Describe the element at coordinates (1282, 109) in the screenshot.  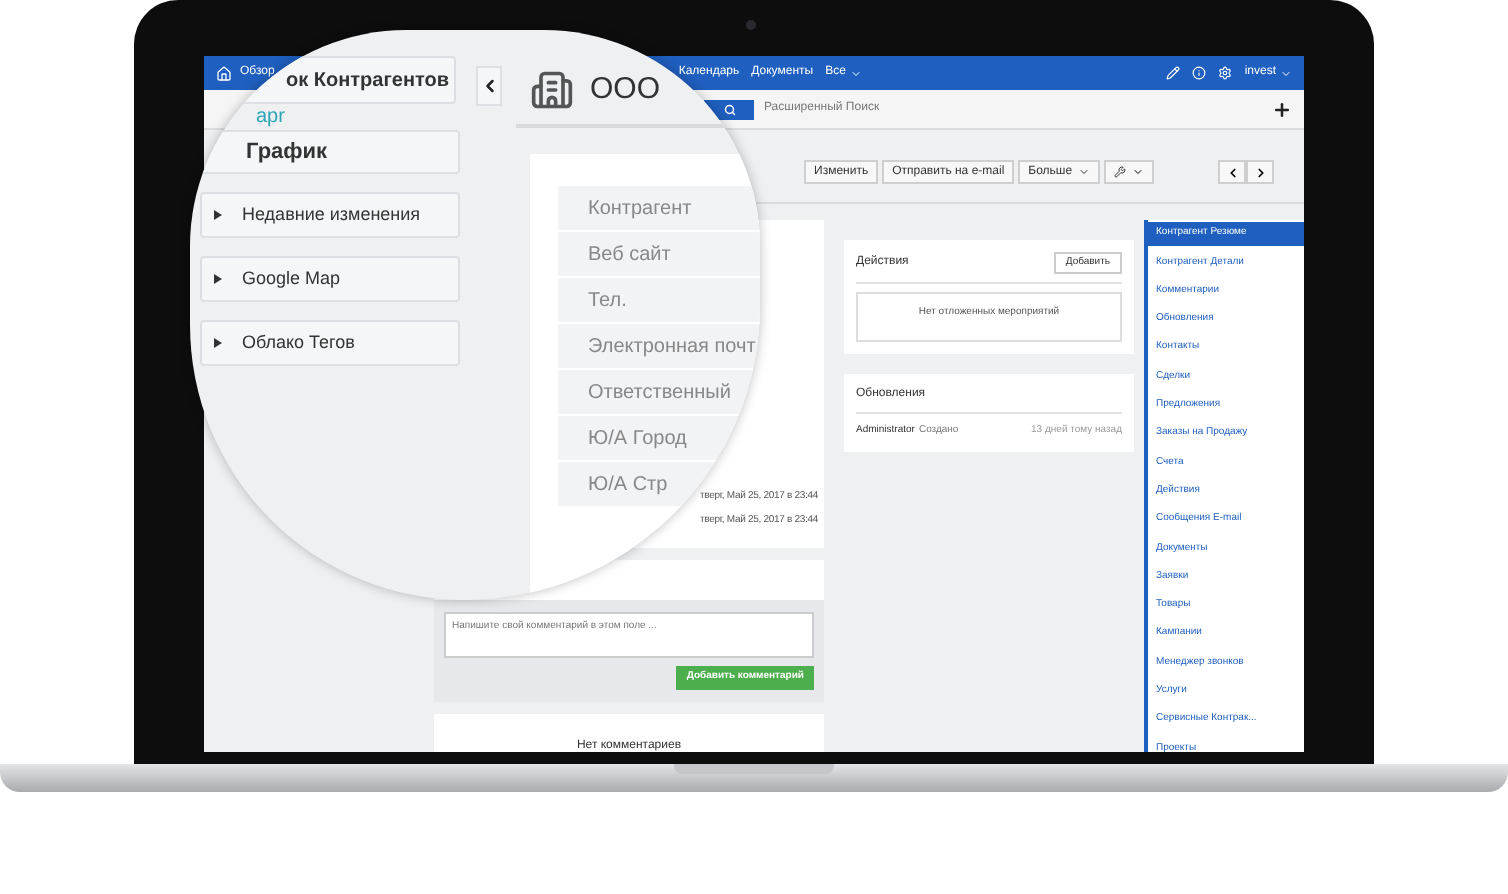
I see `add-icon` at that location.